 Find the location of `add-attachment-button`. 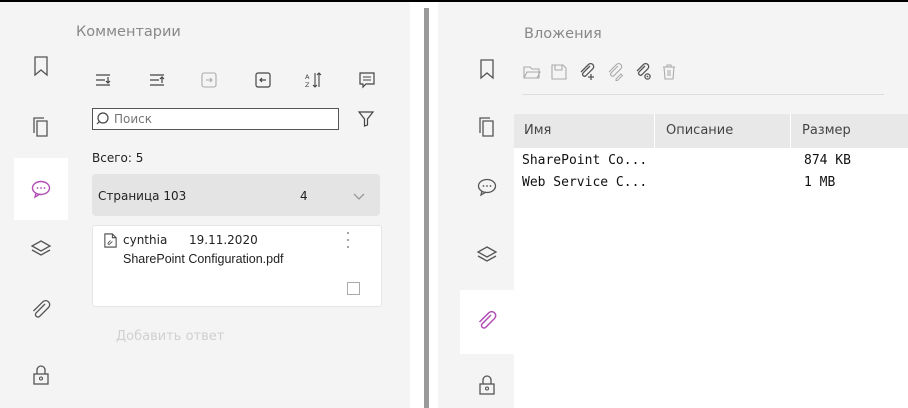

add-attachment-button is located at coordinates (587, 72).